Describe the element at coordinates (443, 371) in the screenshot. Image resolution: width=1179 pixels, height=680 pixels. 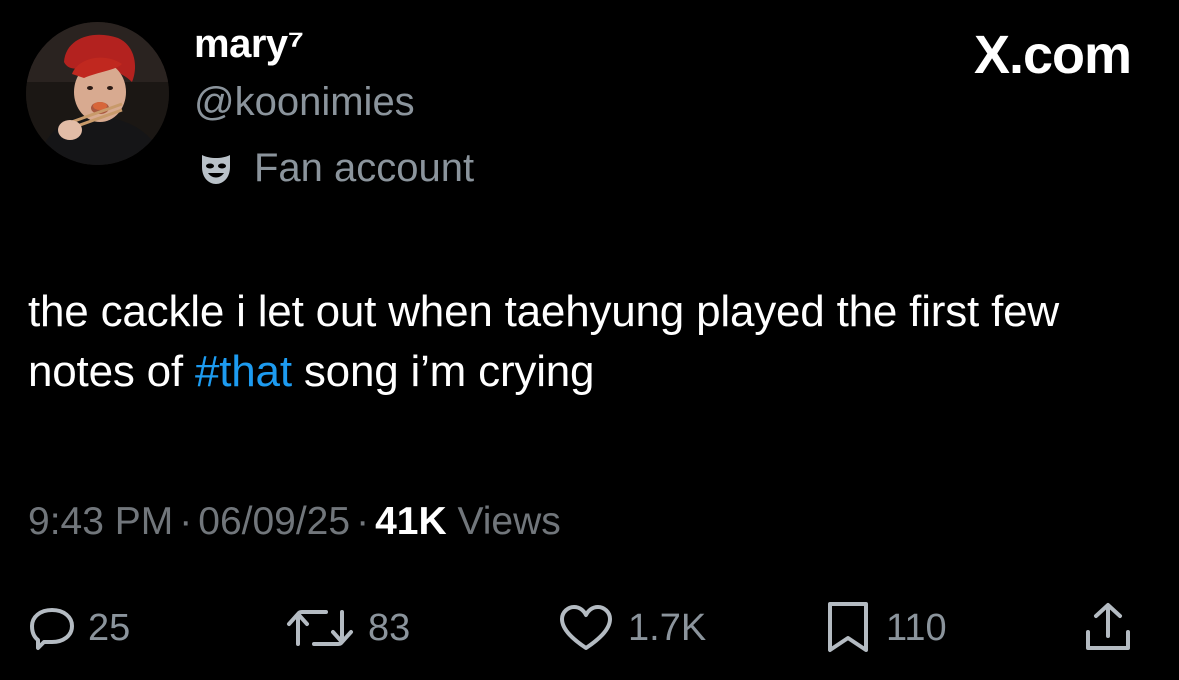
I see `tweet-text-part: song i’m crying` at that location.